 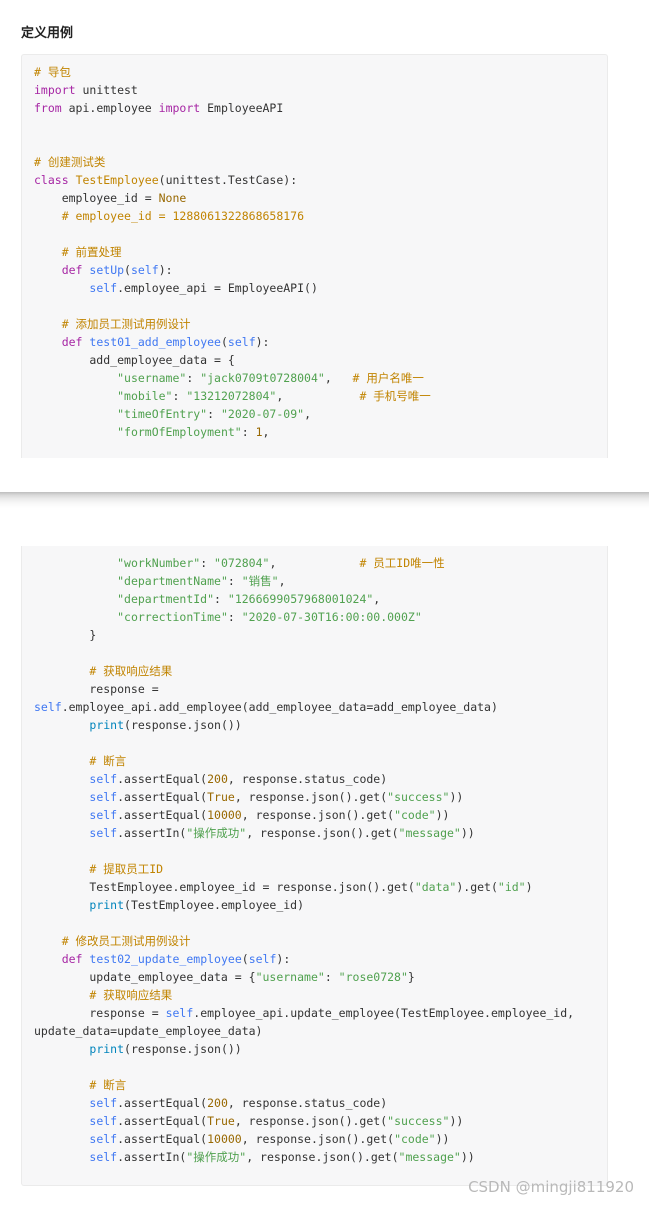 What do you see at coordinates (107, 905) in the screenshot?
I see `code-token: print` at bounding box center [107, 905].